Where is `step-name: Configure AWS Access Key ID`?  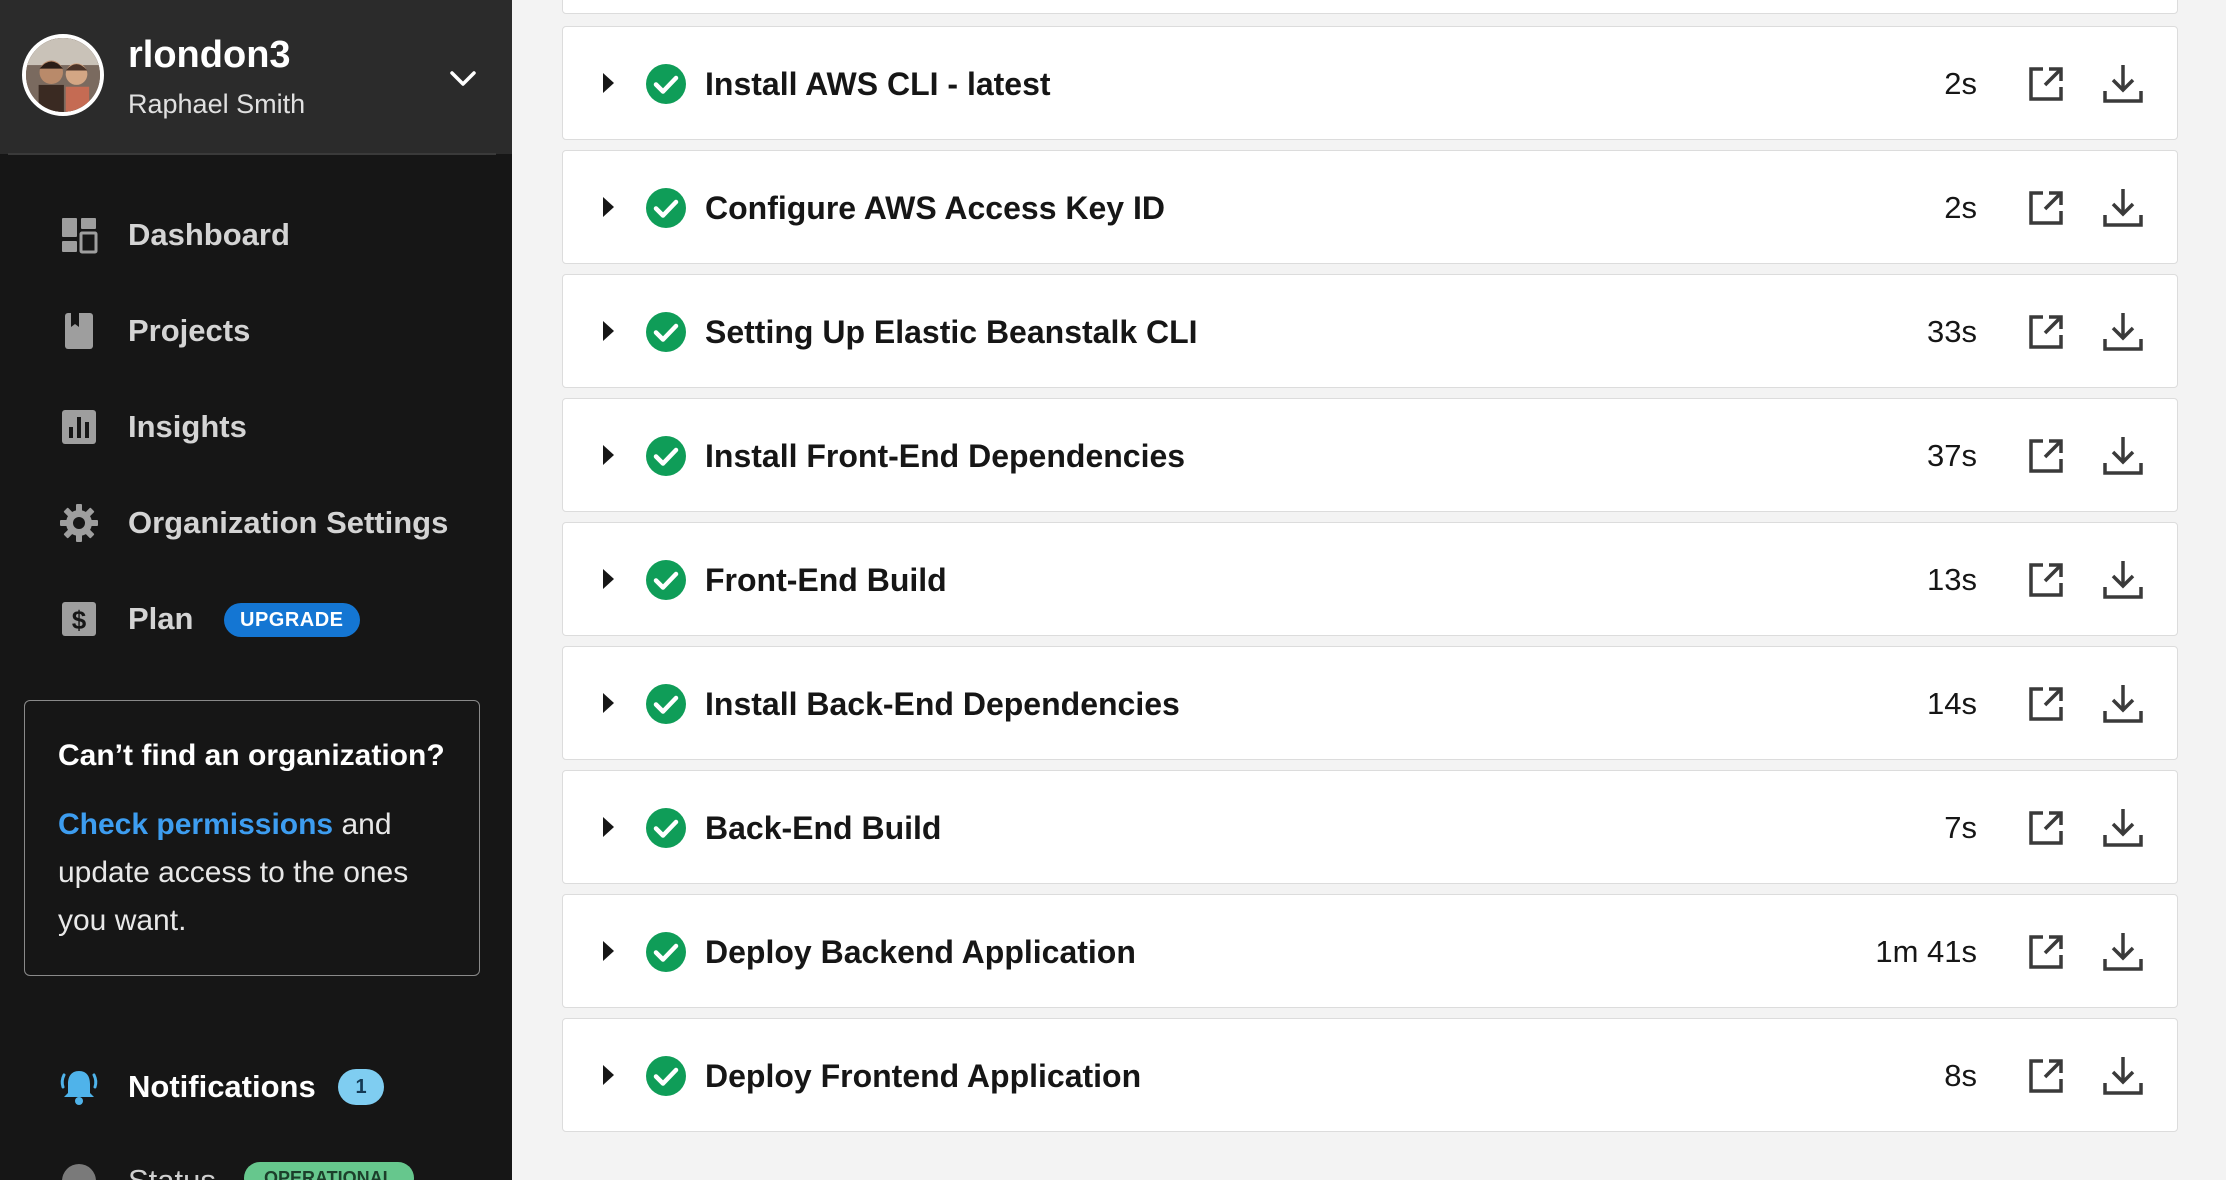
step-name: Configure AWS Access Key ID is located at coordinates (935, 208).